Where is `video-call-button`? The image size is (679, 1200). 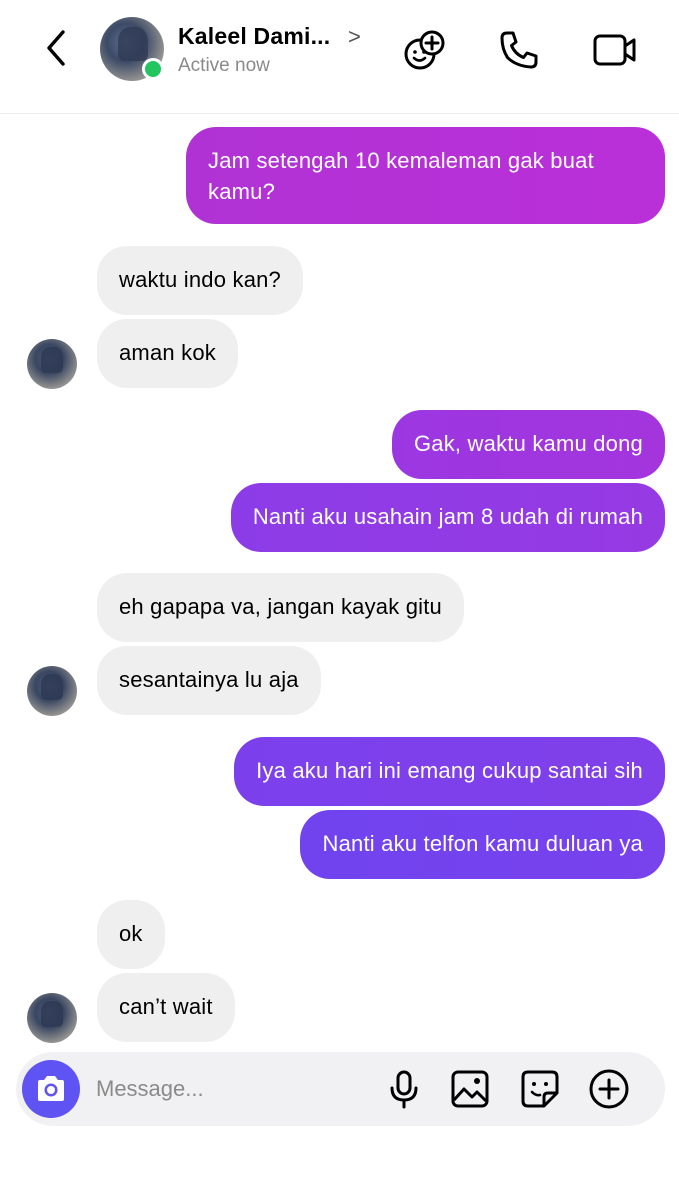 video-call-button is located at coordinates (615, 50).